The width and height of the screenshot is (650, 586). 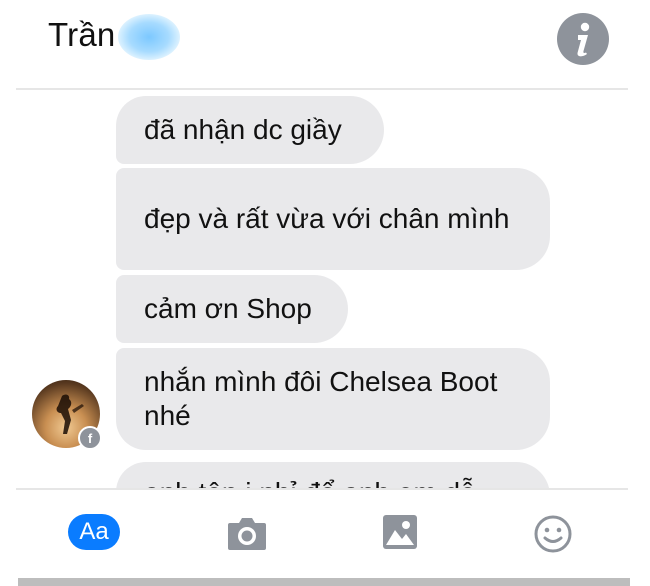 I want to click on avatar: f, so click(x=67, y=415).